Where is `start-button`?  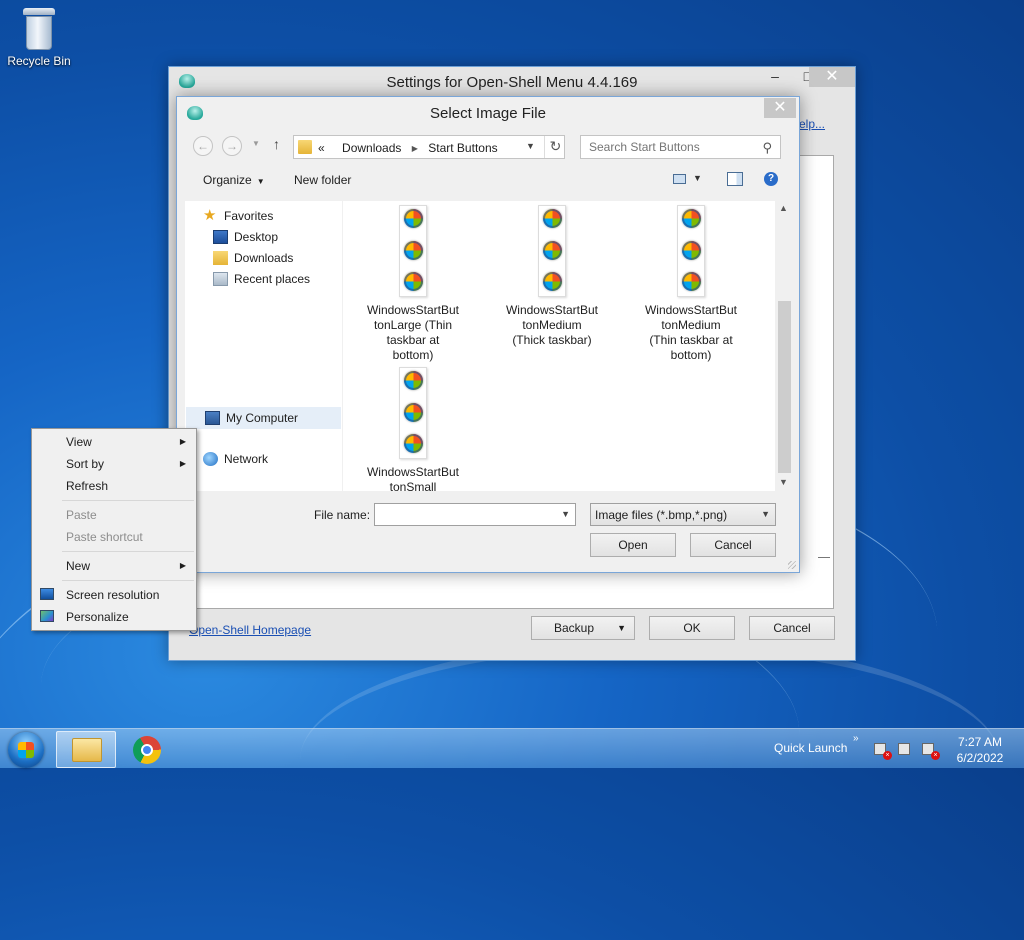
start-button is located at coordinates (26, 750).